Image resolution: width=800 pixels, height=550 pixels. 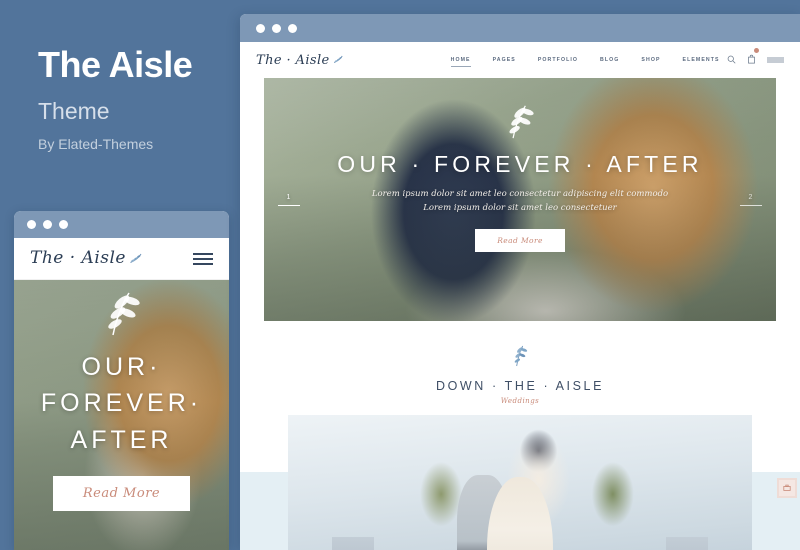 What do you see at coordinates (121, 493) in the screenshot?
I see `phone-read-more-button: Read More` at bounding box center [121, 493].